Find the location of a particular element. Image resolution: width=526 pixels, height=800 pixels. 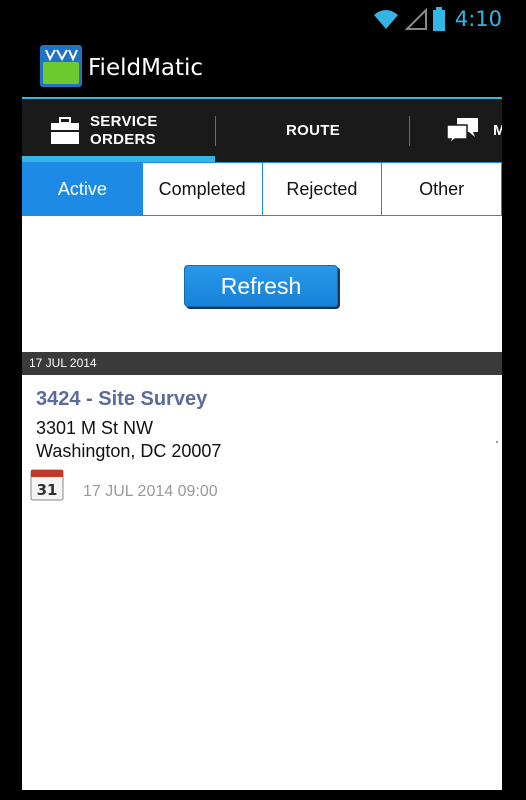

status-bar: 4:10 is located at coordinates (262, 18).